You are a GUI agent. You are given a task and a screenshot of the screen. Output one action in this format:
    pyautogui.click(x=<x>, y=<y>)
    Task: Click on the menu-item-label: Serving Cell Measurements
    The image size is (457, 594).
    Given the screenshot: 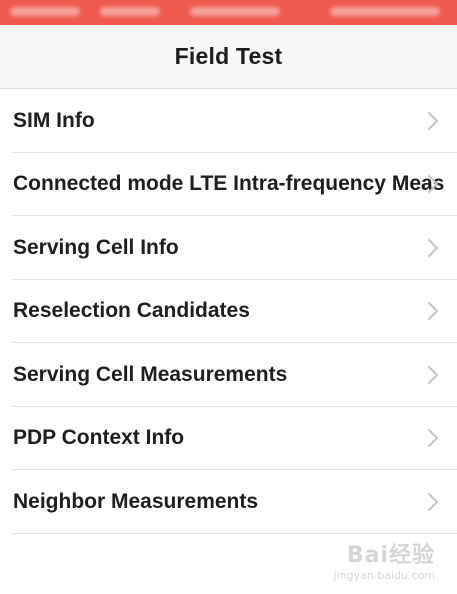 What is the action you would take?
    pyautogui.click(x=150, y=374)
    